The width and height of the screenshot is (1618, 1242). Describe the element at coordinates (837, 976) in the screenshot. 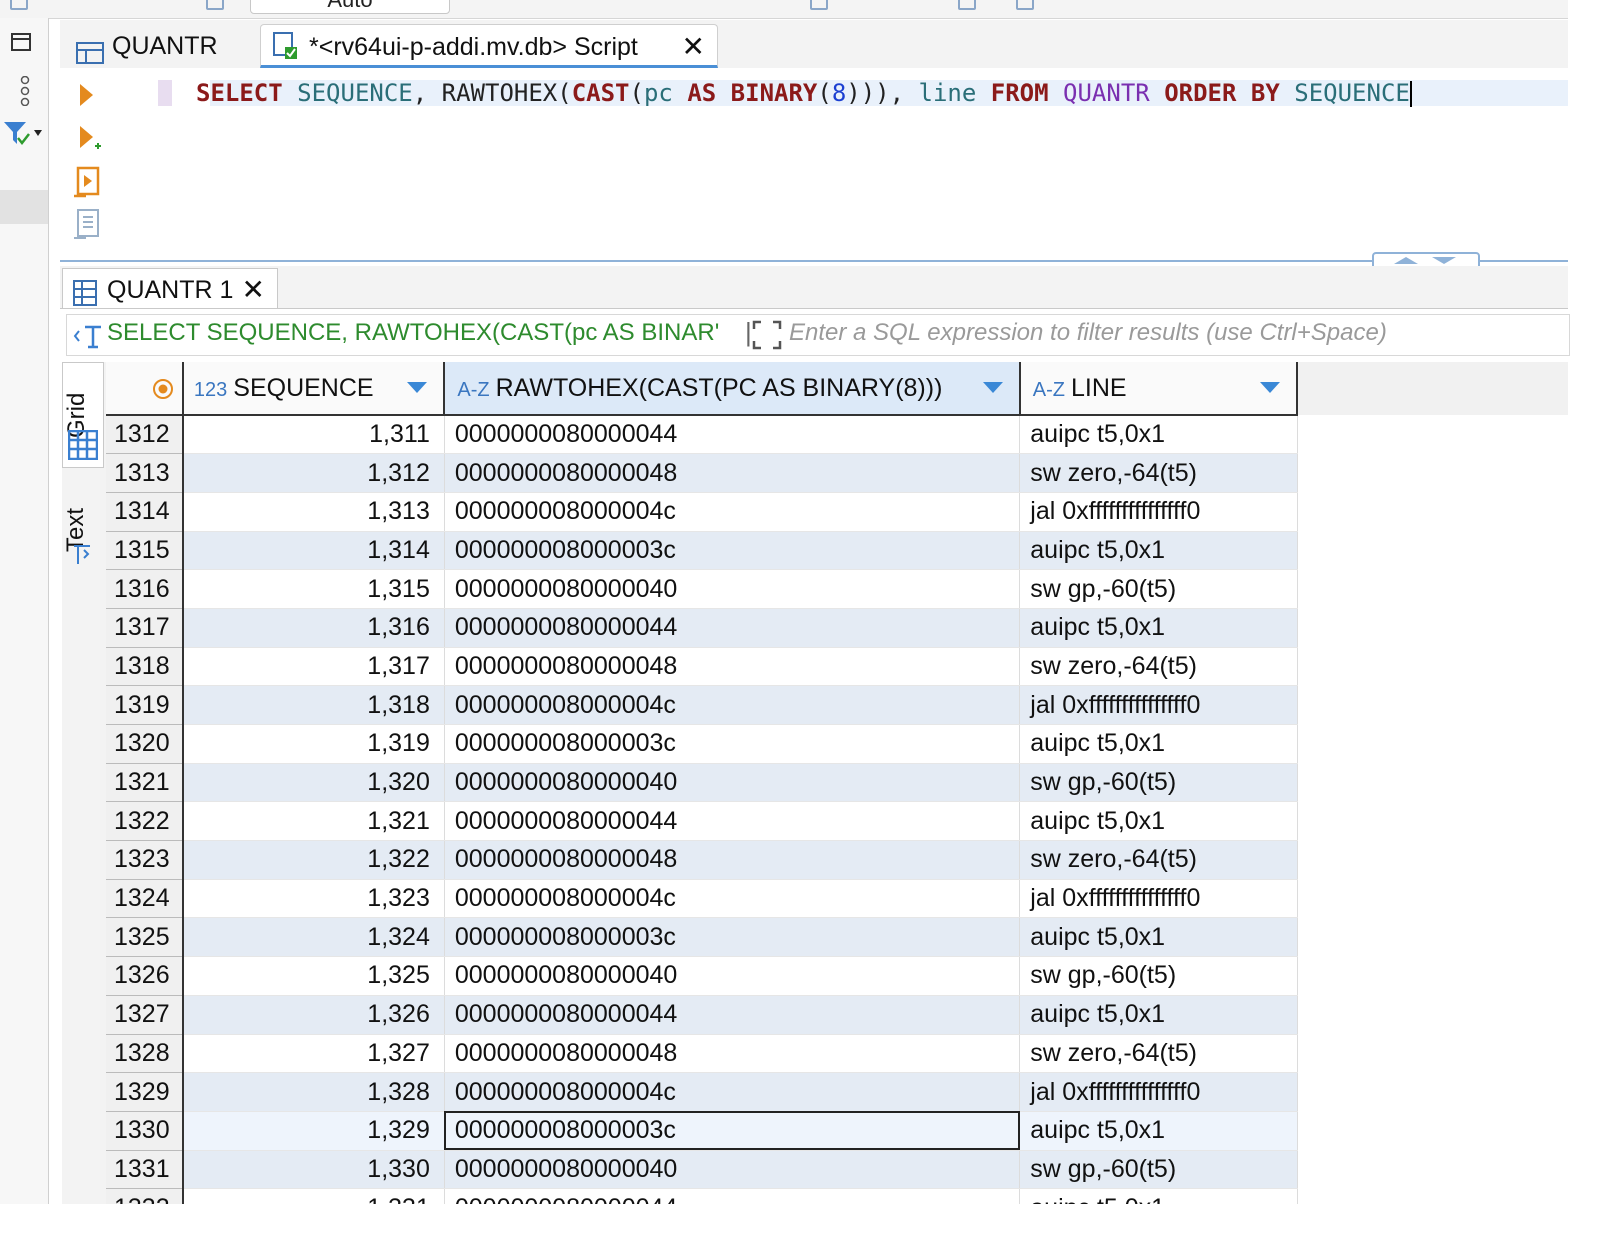

I see `table-row: 1326 1,325 0000000080000040 sw gp,-60(t5)` at that location.